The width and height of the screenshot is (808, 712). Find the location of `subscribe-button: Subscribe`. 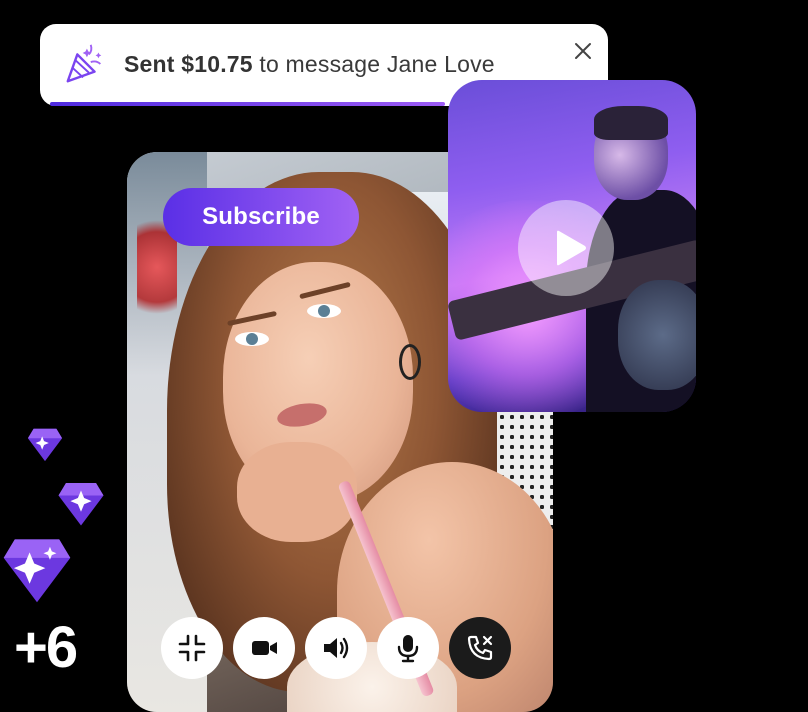

subscribe-button: Subscribe is located at coordinates (261, 217).